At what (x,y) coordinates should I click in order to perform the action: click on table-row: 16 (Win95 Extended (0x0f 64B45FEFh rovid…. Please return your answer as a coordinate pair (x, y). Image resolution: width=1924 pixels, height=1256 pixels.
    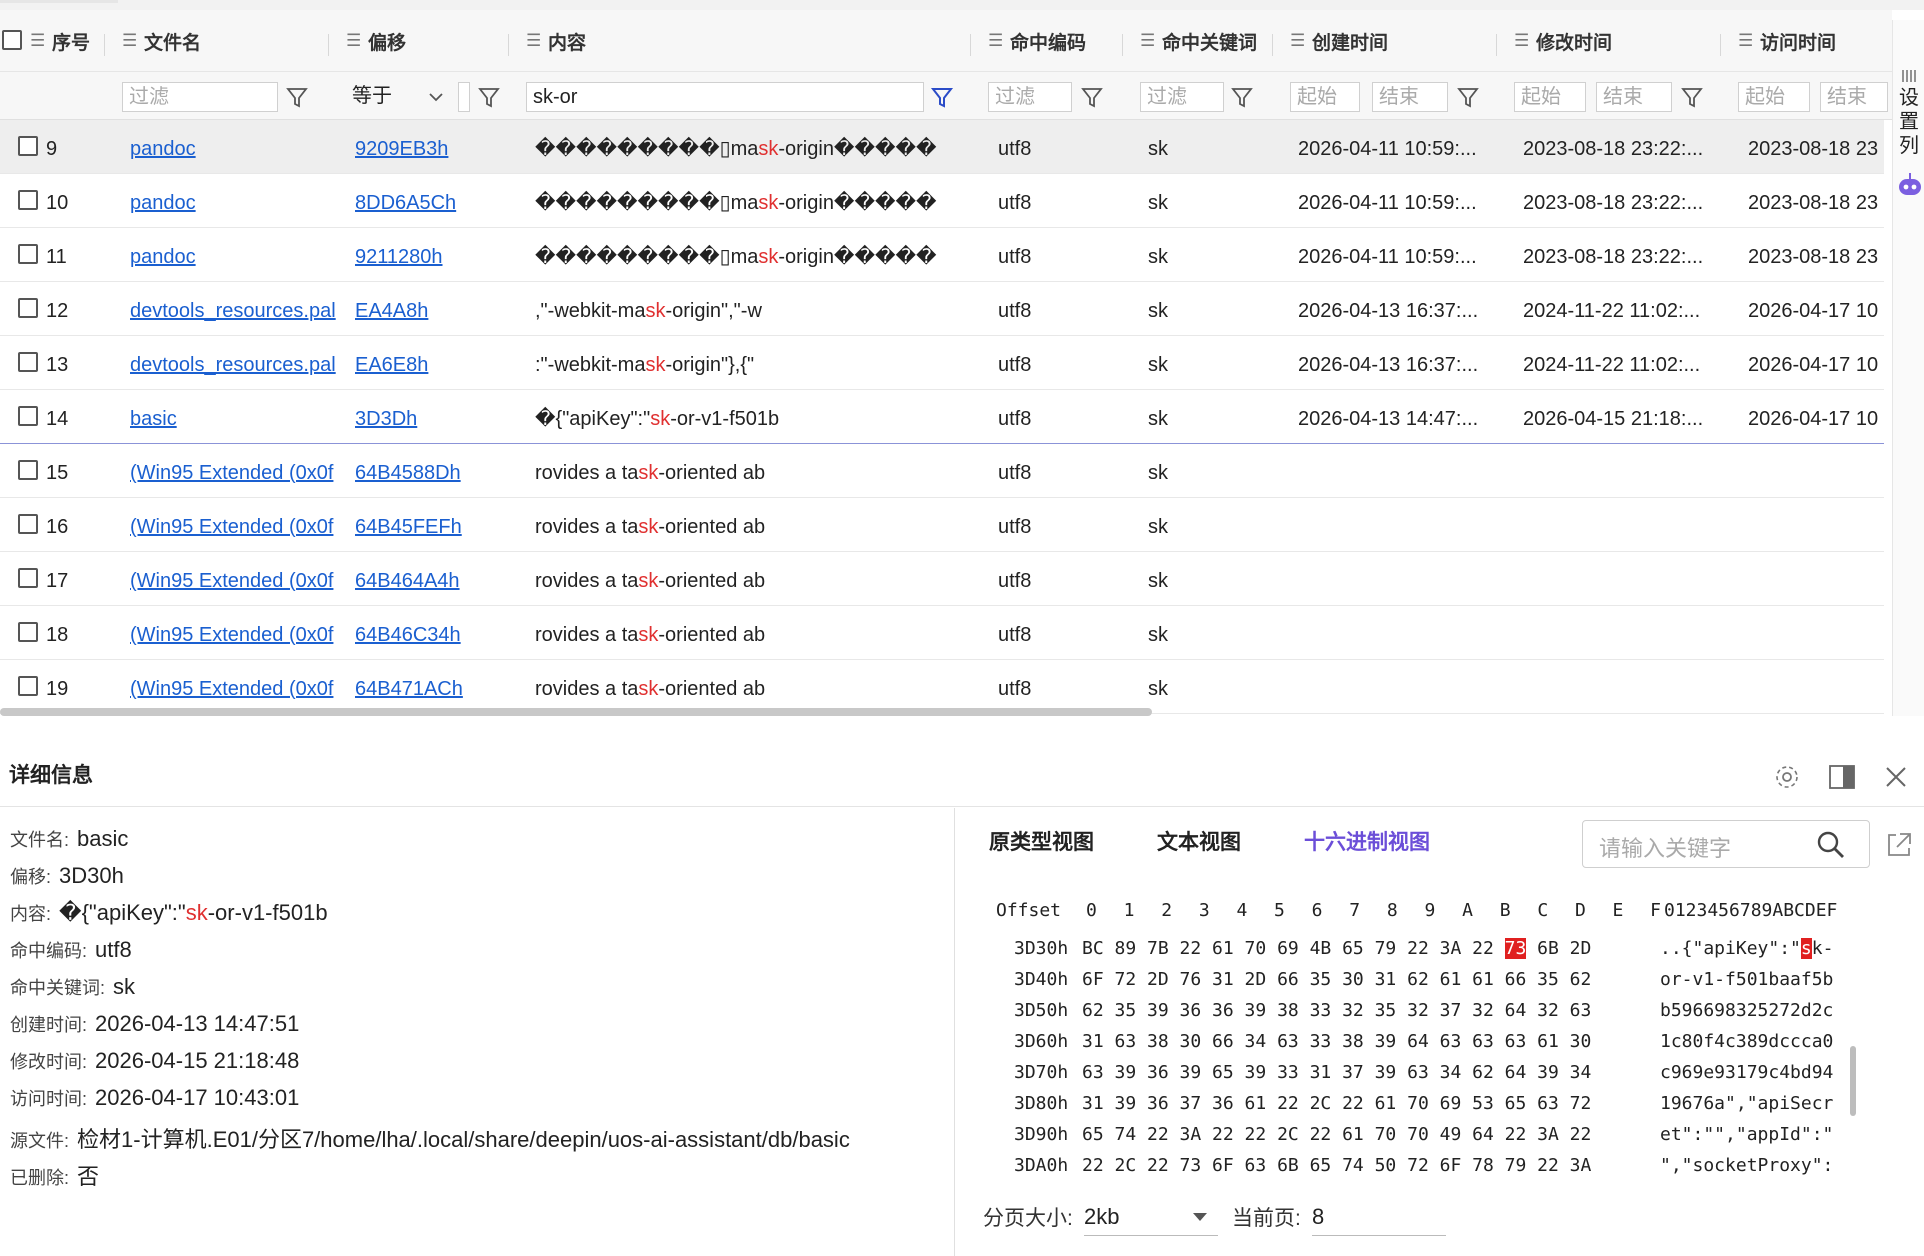
    Looking at the image, I should click on (942, 525).